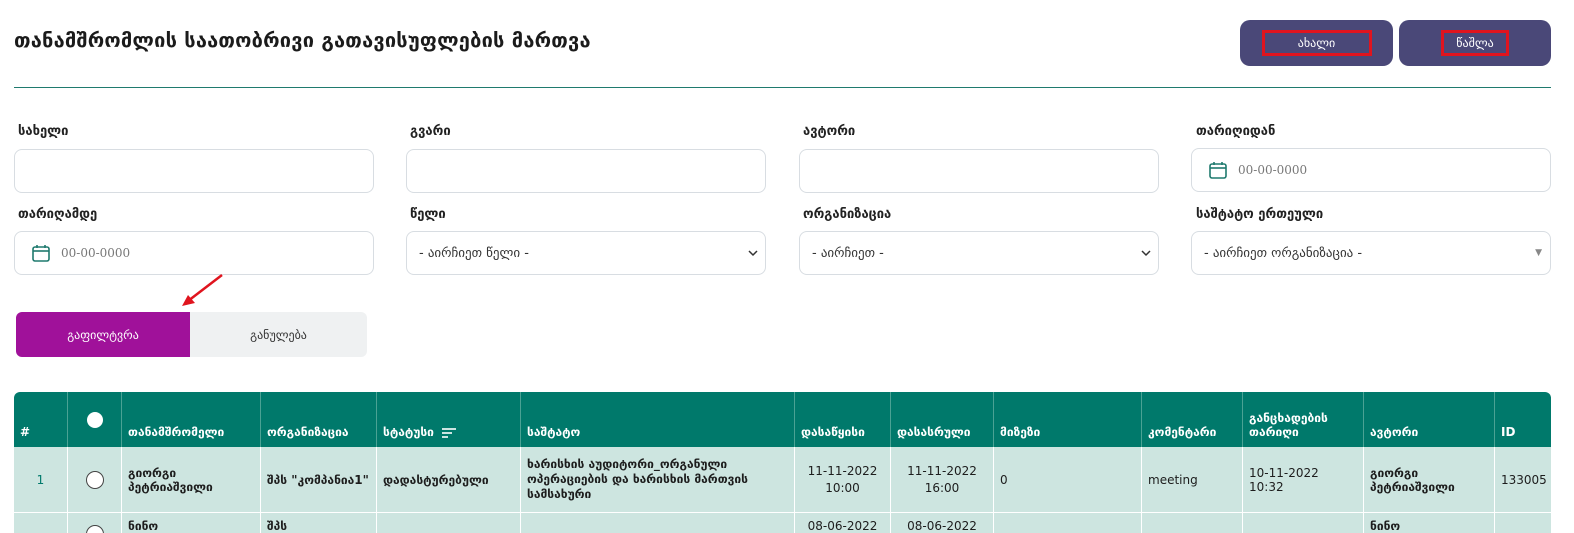 The height and width of the screenshot is (533, 1574). What do you see at coordinates (408, 432) in the screenshot?
I see `col-status-label: სტატუსი` at bounding box center [408, 432].